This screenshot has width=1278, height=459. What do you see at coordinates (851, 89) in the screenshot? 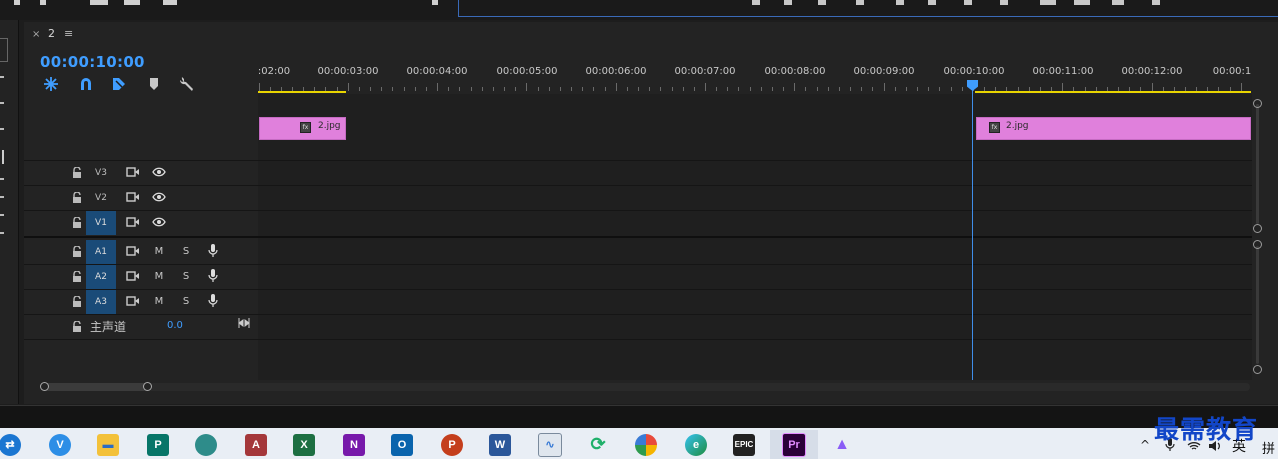
I see `ruler-tick` at bounding box center [851, 89].